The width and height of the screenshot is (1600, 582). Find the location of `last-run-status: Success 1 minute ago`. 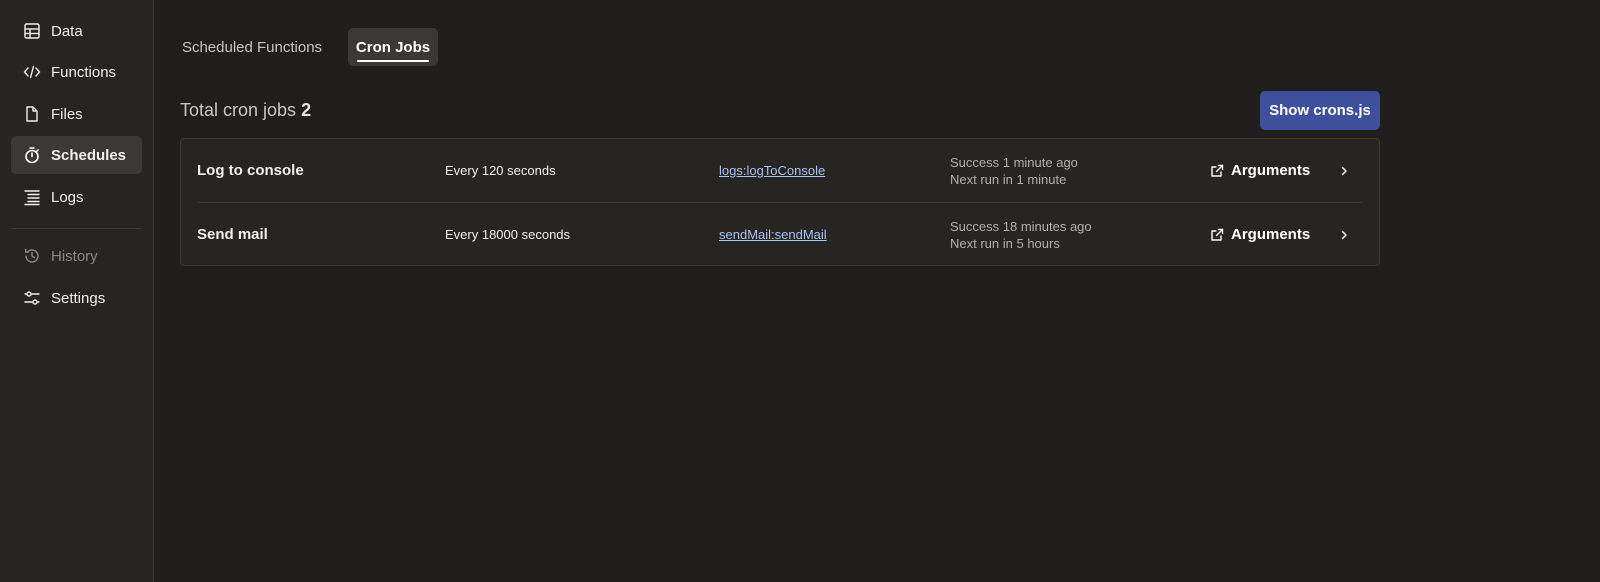

last-run-status: Success 1 minute ago is located at coordinates (1014, 162).